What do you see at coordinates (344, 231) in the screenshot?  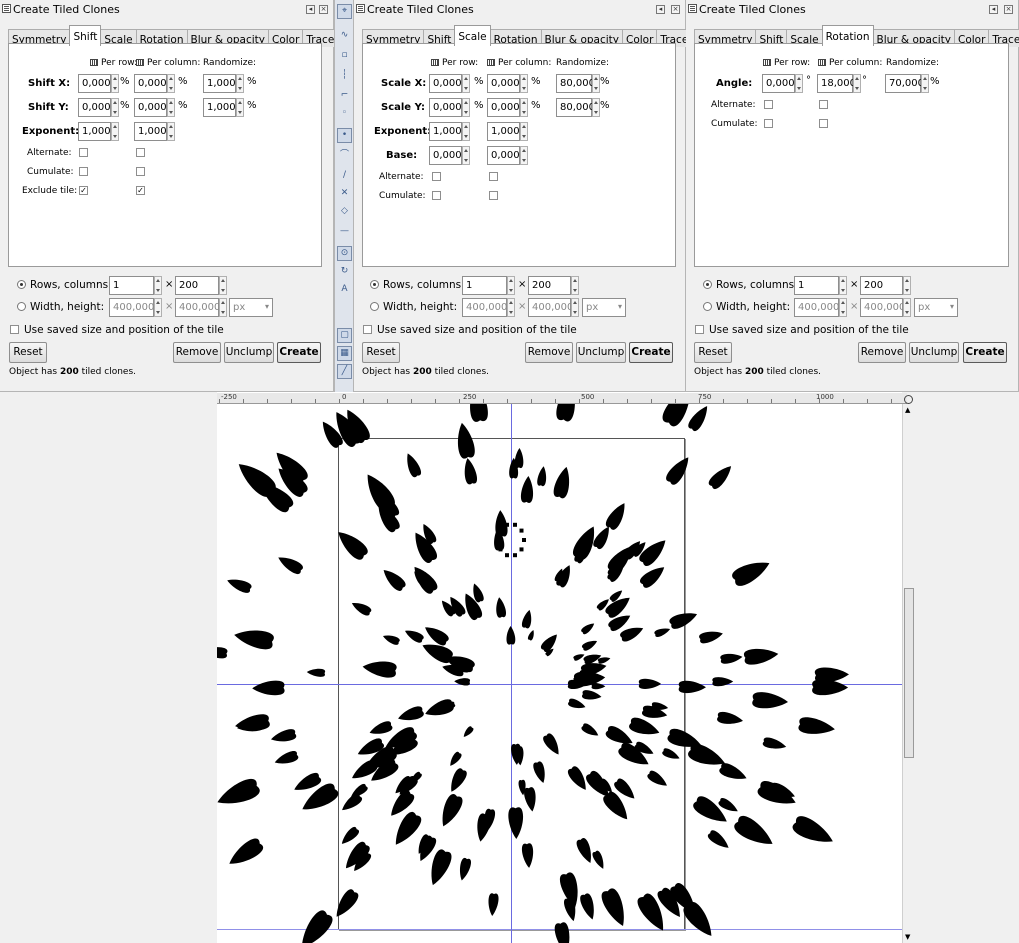 I see `snap-line-icon: —` at bounding box center [344, 231].